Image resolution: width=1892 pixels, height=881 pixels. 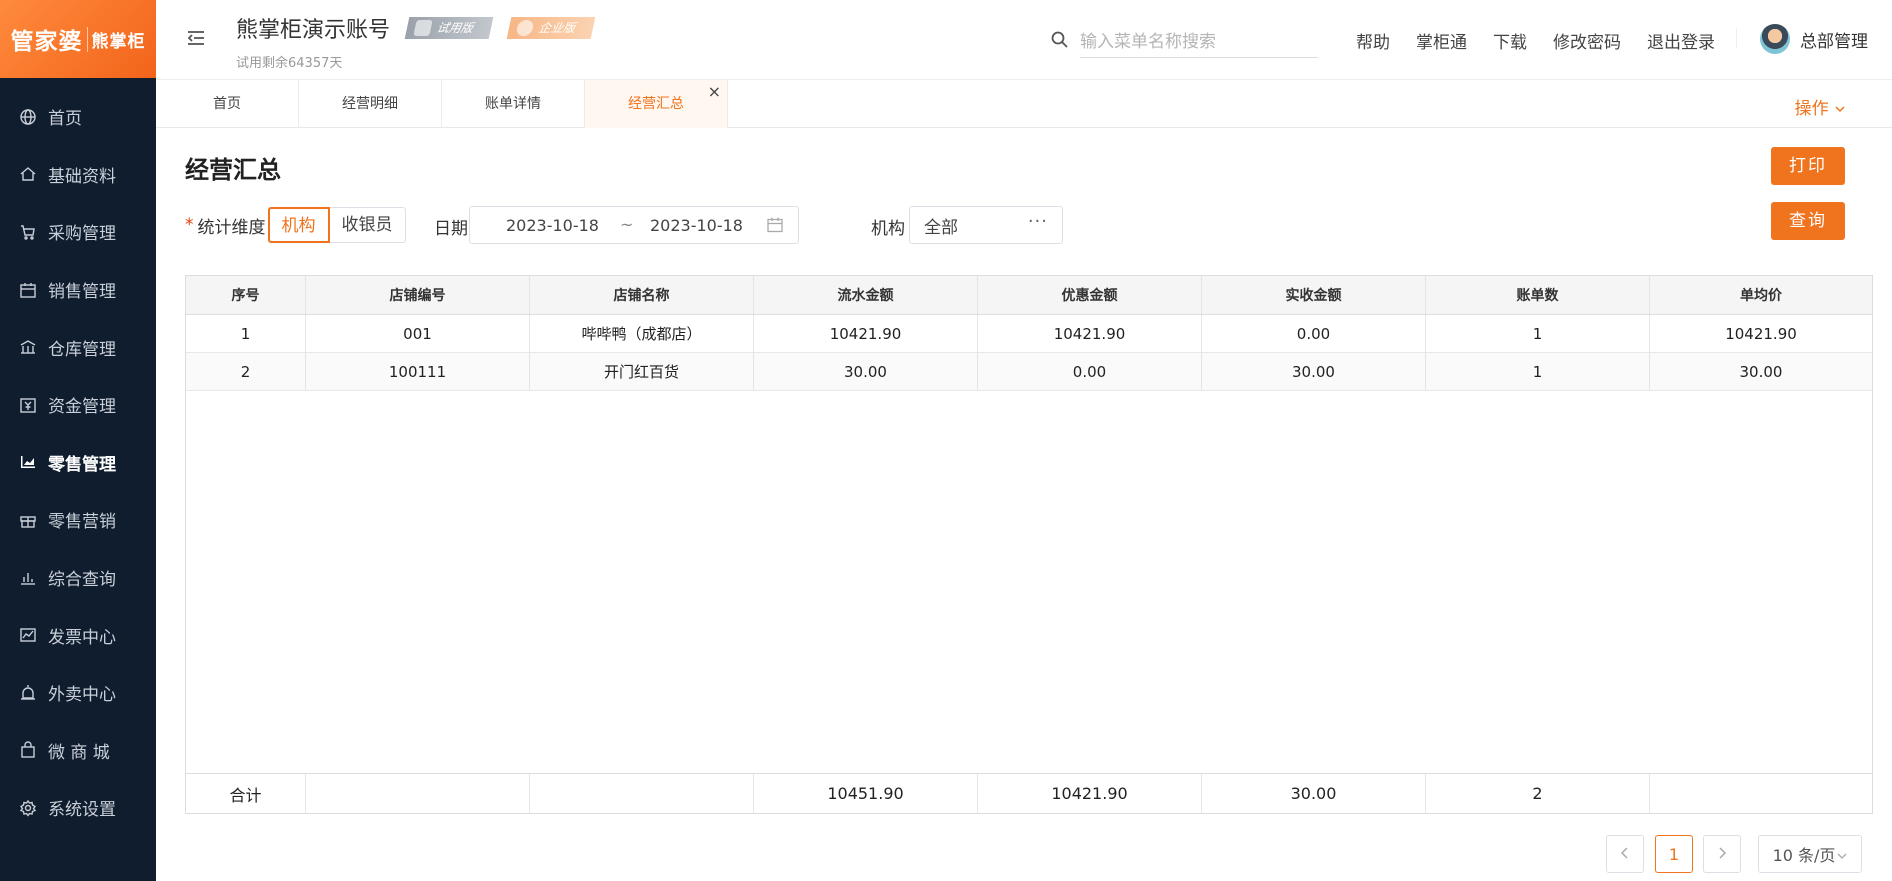 What do you see at coordinates (418, 371) in the screenshot?
I see `table-cell: 100111` at bounding box center [418, 371].